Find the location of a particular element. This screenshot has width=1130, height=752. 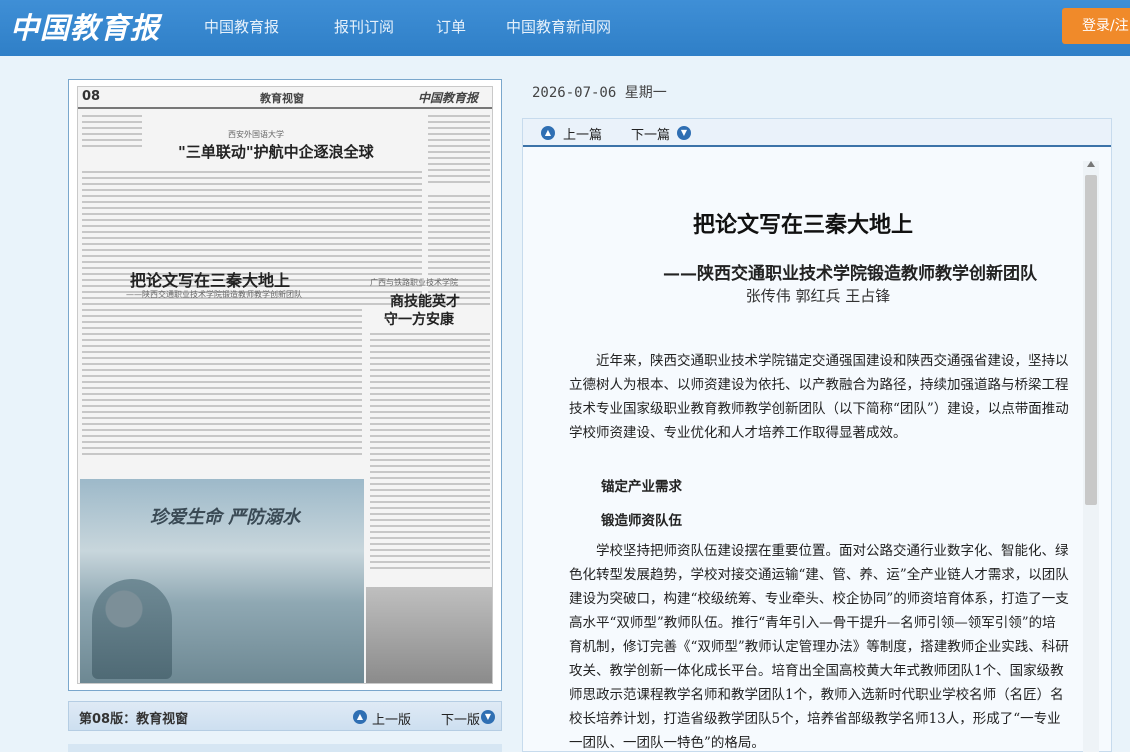

next-page-link: 下一版 is located at coordinates (460, 718).